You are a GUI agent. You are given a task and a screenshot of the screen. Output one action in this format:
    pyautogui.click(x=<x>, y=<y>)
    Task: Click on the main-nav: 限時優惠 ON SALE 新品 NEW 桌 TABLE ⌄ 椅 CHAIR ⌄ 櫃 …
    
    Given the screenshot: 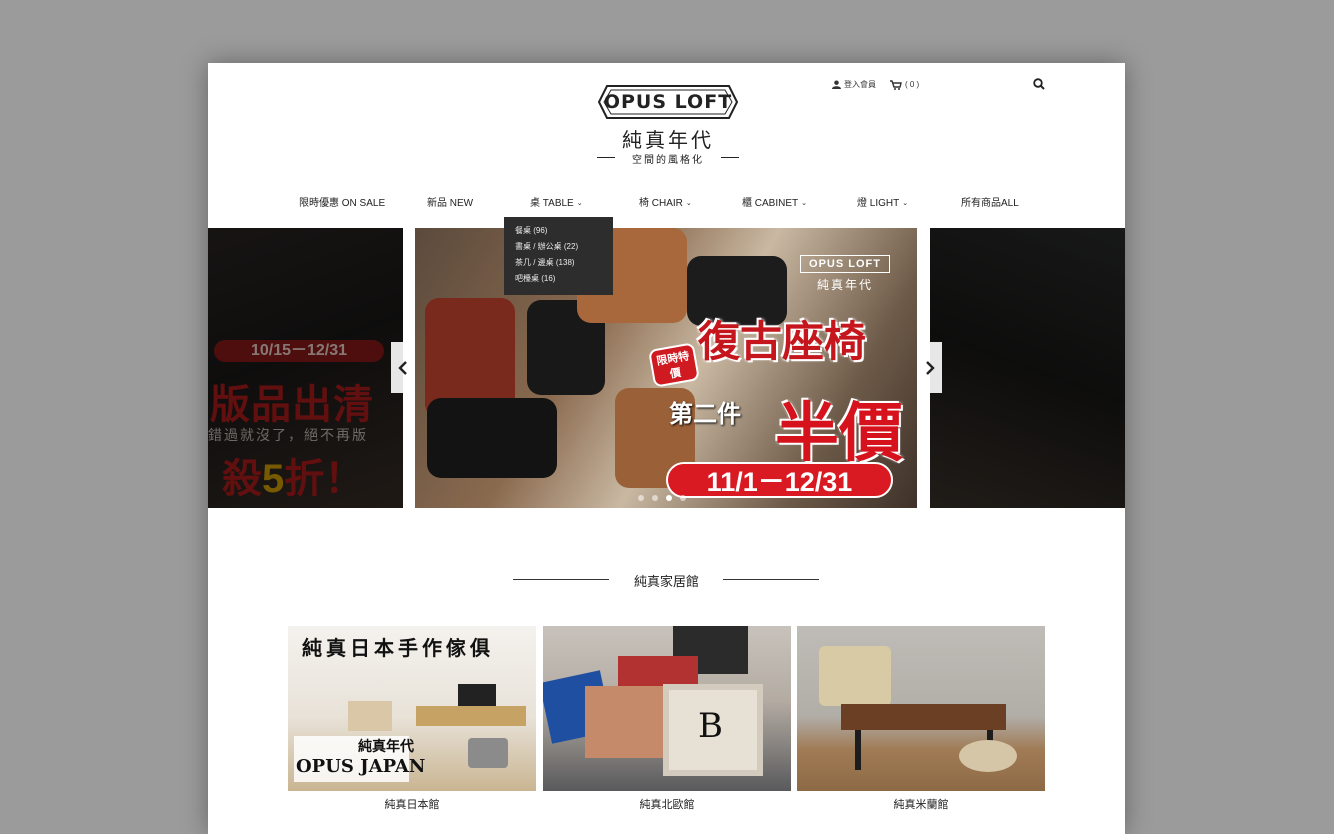 What is the action you would take?
    pyautogui.click(x=666, y=202)
    